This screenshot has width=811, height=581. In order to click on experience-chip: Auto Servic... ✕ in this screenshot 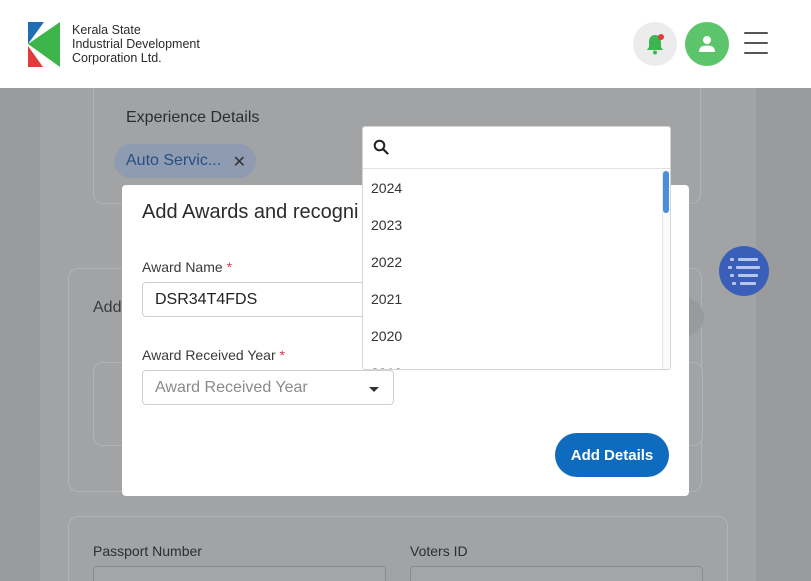, I will do `click(185, 161)`.